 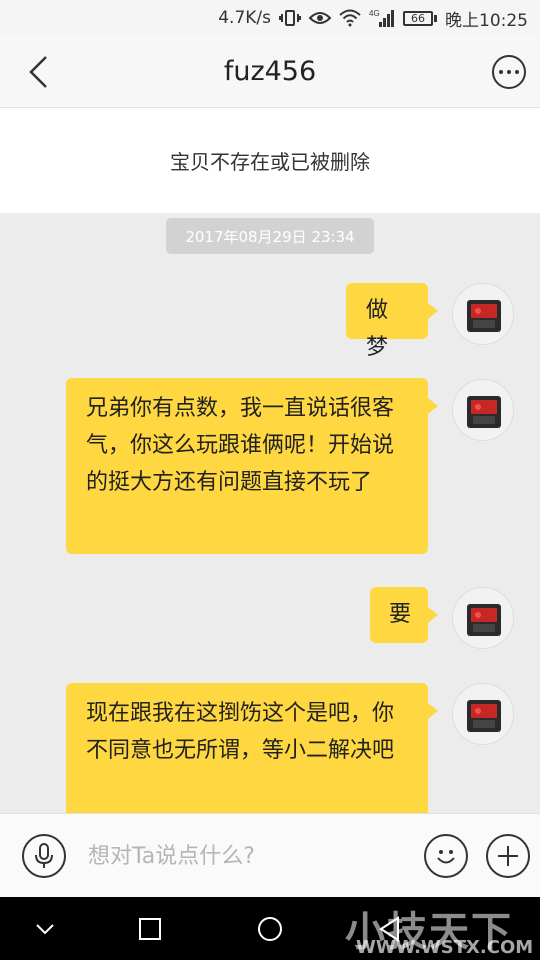 I want to click on voice-button, so click(x=44, y=856).